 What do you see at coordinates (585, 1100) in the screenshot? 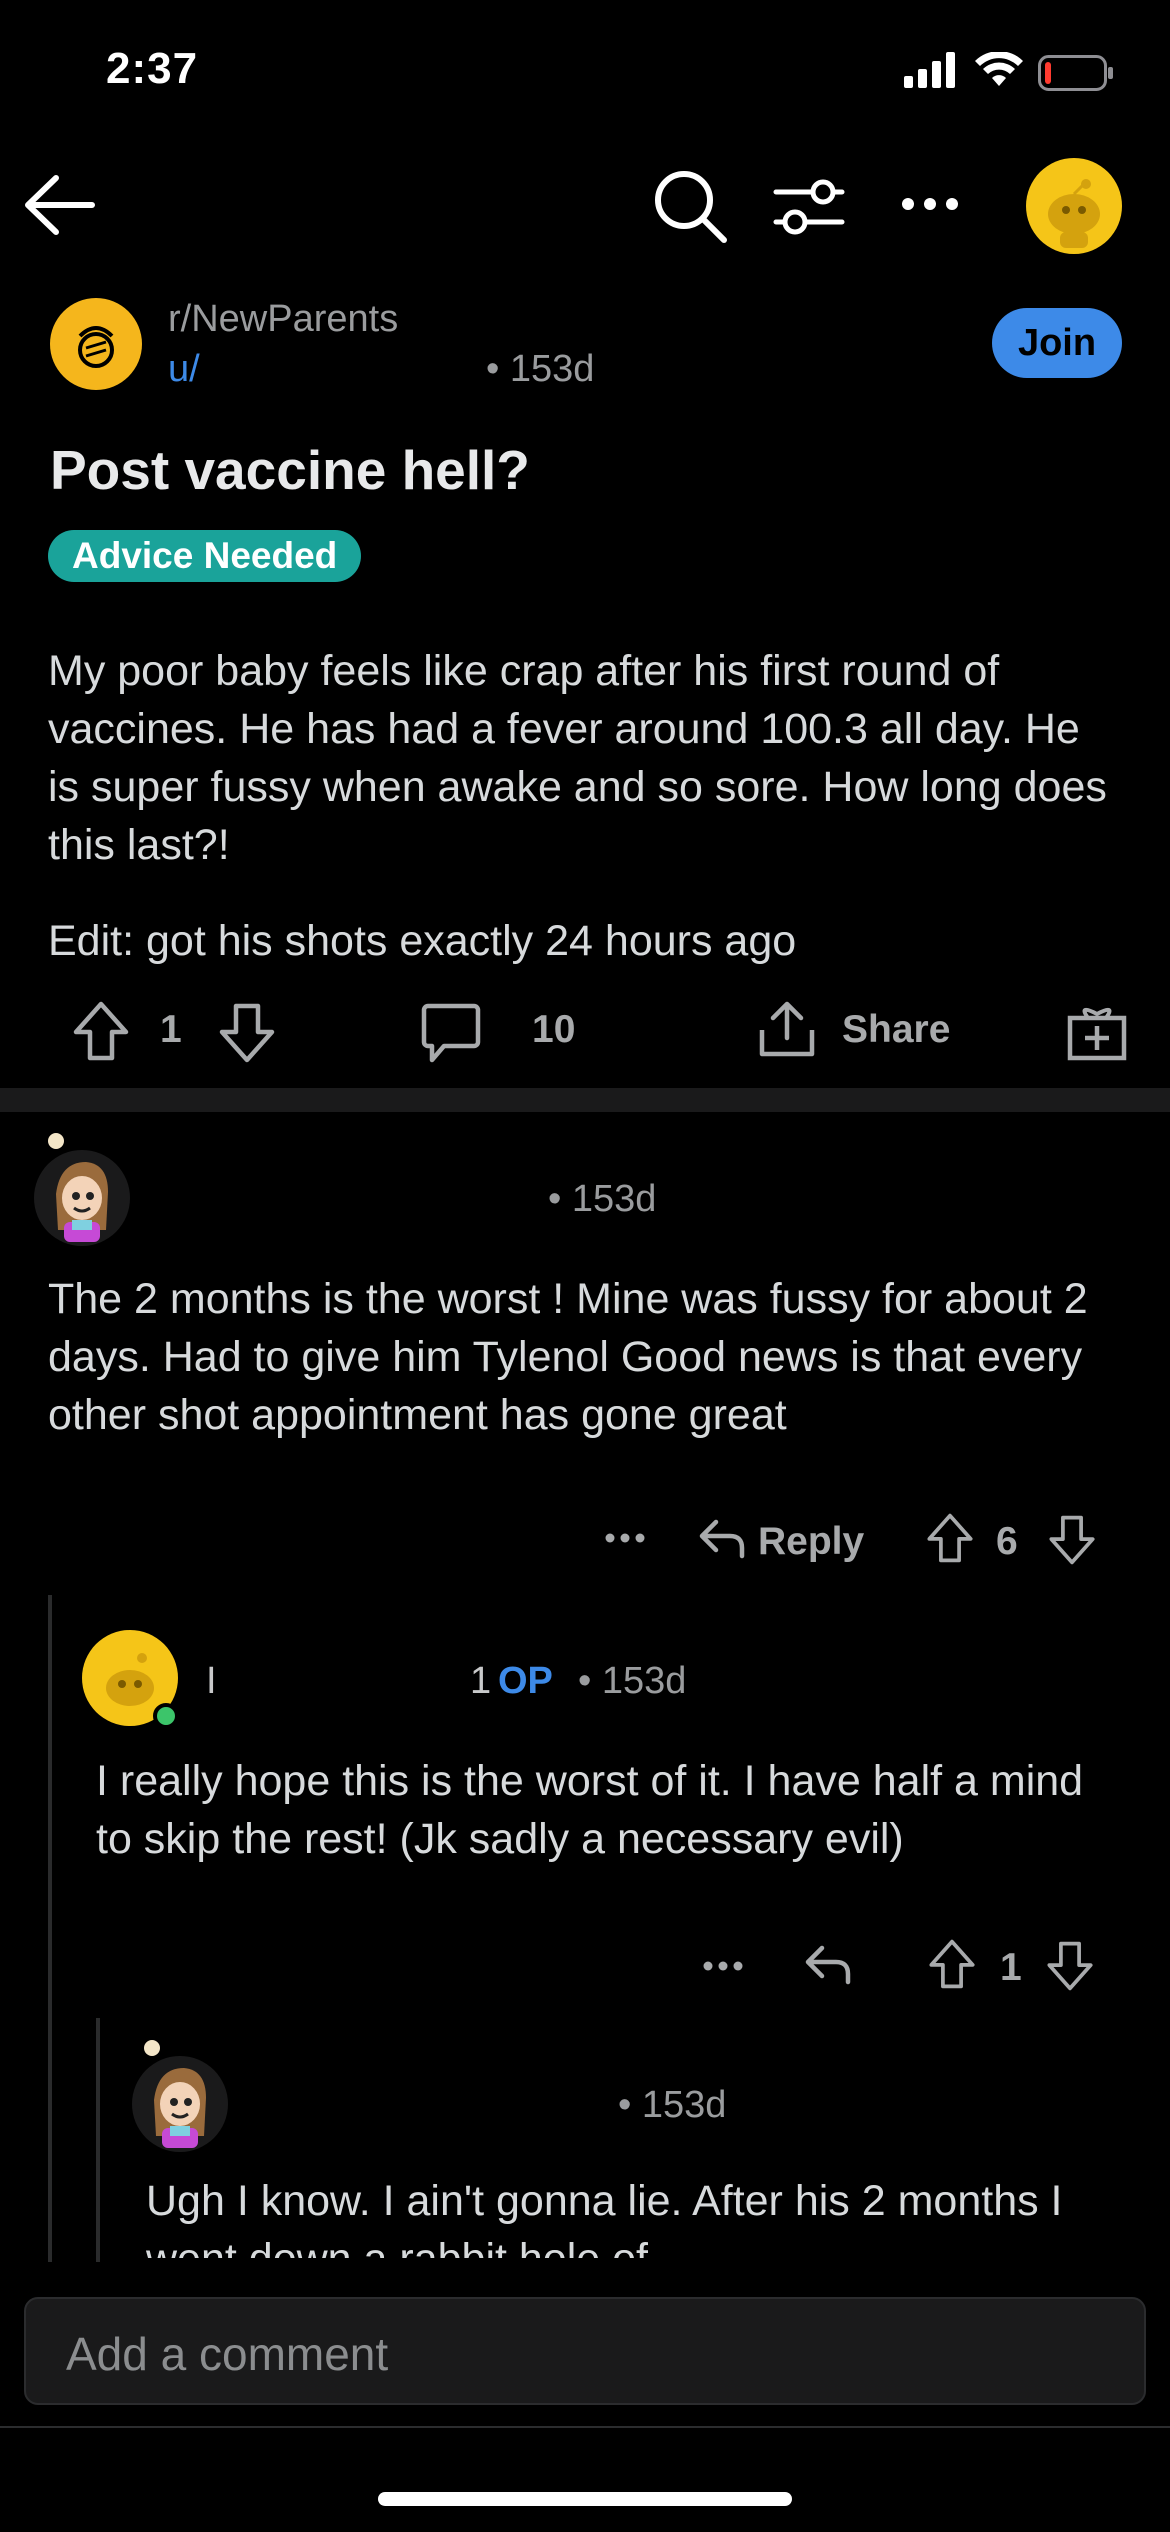
I see `section-divider` at bounding box center [585, 1100].